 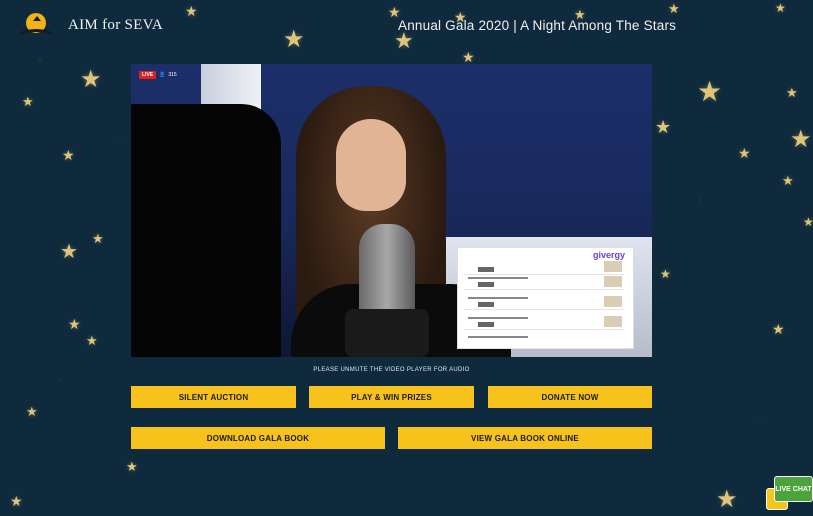 I want to click on microphone-stand, so click(x=387, y=333).